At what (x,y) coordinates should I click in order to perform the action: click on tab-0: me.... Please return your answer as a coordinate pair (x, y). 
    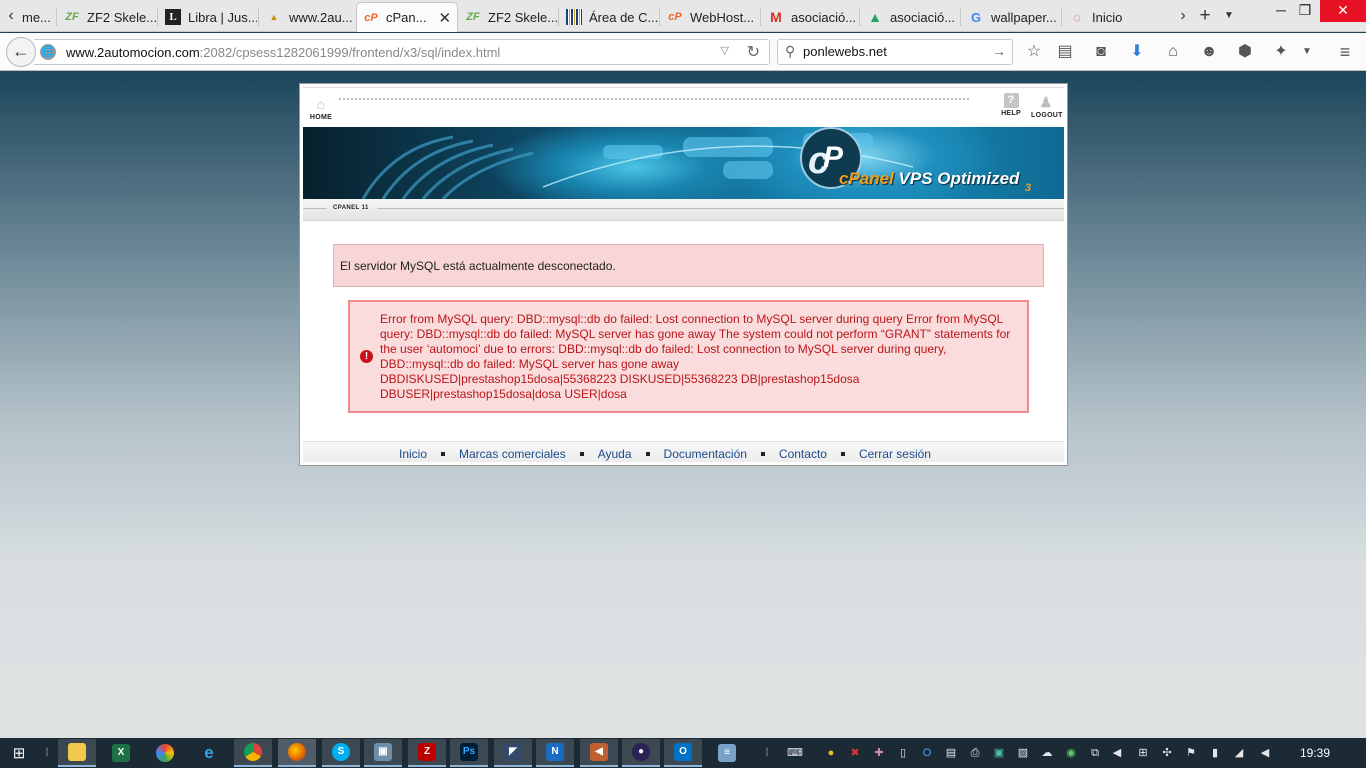
    Looking at the image, I should click on (36, 17).